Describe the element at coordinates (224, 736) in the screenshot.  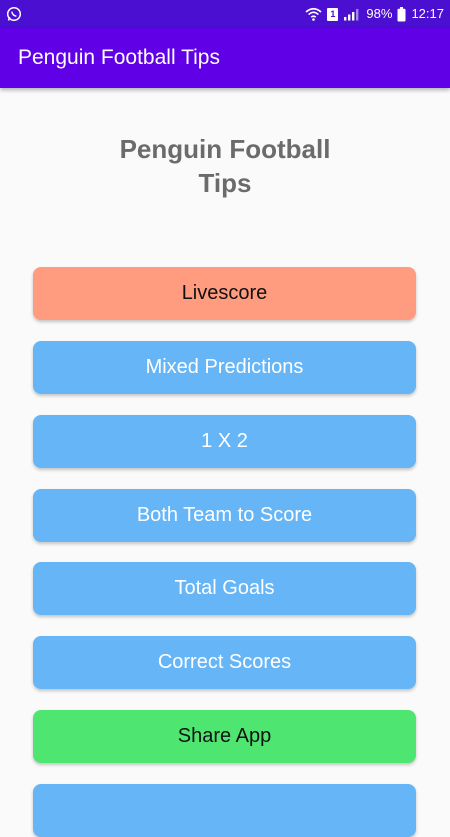
I see `share-app-button: Share App` at that location.